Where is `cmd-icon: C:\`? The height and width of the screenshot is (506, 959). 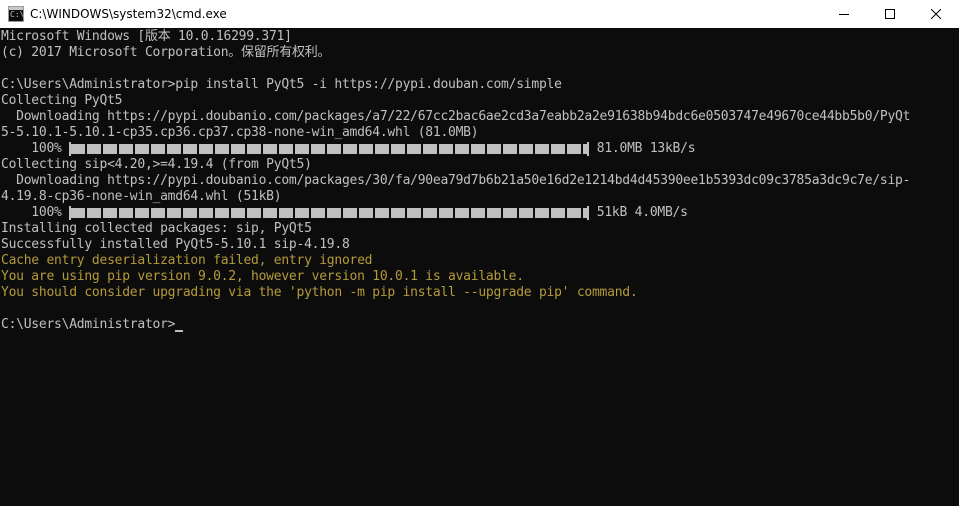 cmd-icon: C:\ is located at coordinates (16, 14).